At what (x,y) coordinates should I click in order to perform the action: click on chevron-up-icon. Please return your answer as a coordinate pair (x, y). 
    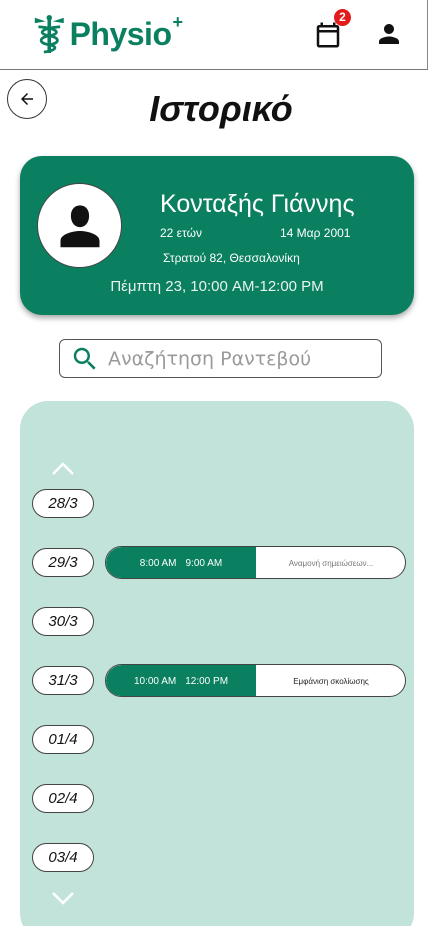
    Looking at the image, I should click on (63, 469).